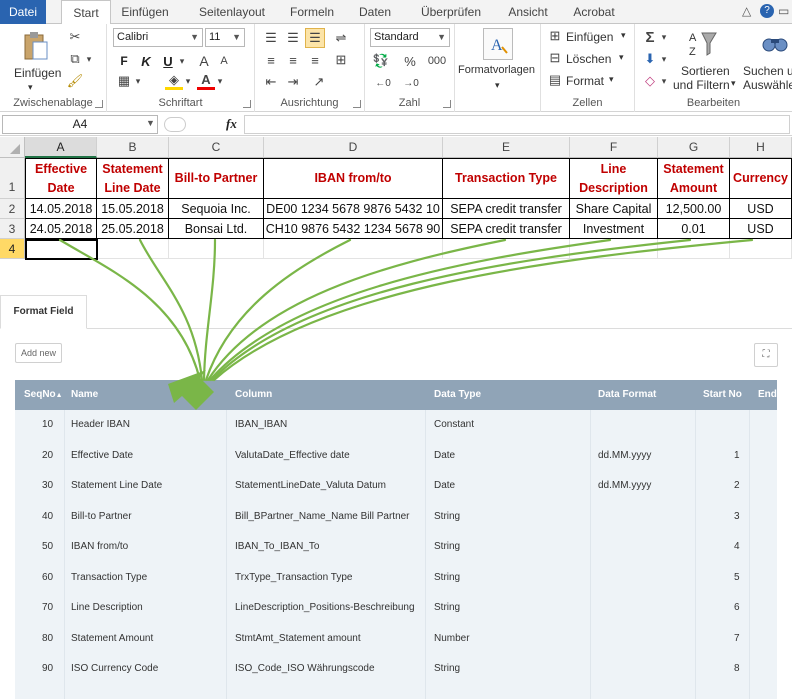 The height and width of the screenshot is (699, 792). Describe the element at coordinates (396, 425) in the screenshot. I see `table-row: 10 Header IBAN IBAN_IBAN Constant` at that location.